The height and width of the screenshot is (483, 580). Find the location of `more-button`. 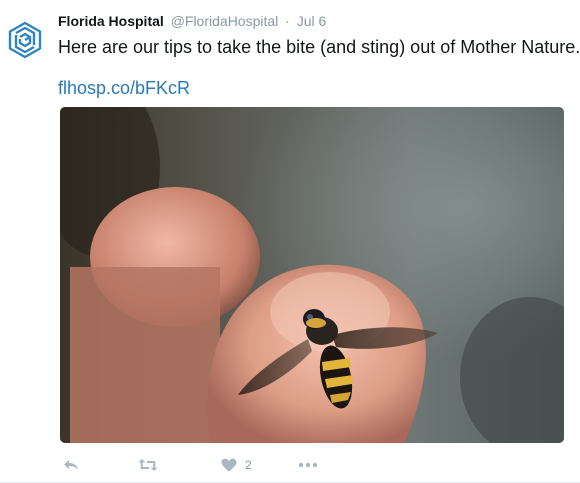

more-button is located at coordinates (308, 465).